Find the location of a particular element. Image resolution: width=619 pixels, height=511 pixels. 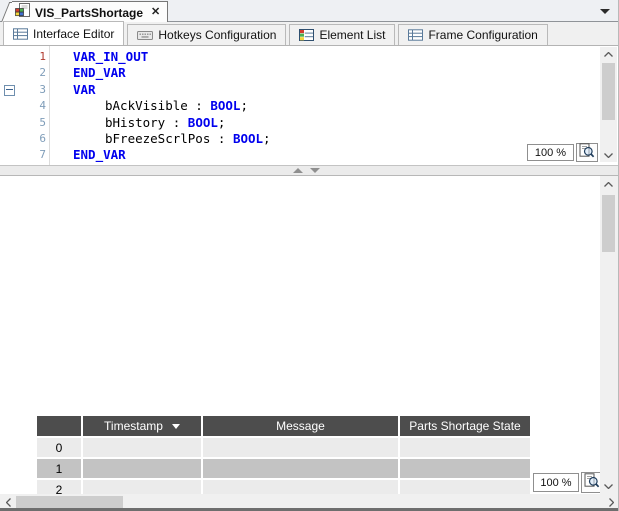

code-line: 6 bFreezeScrlPos : BOOL; is located at coordinates (299, 139).